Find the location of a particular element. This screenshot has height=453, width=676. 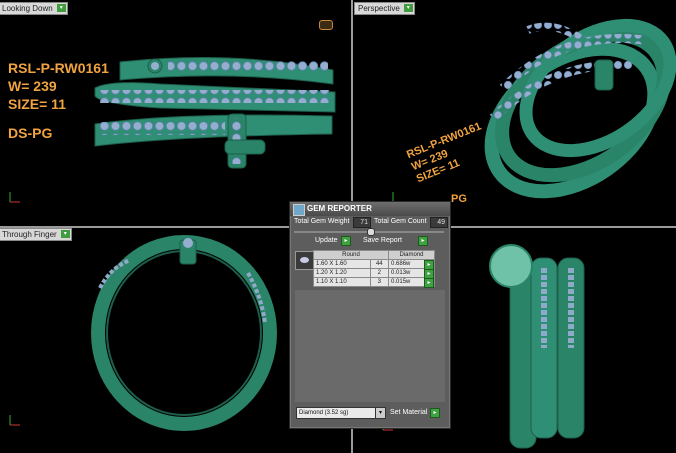

annotation-weight: W= 239 is located at coordinates (32, 86).